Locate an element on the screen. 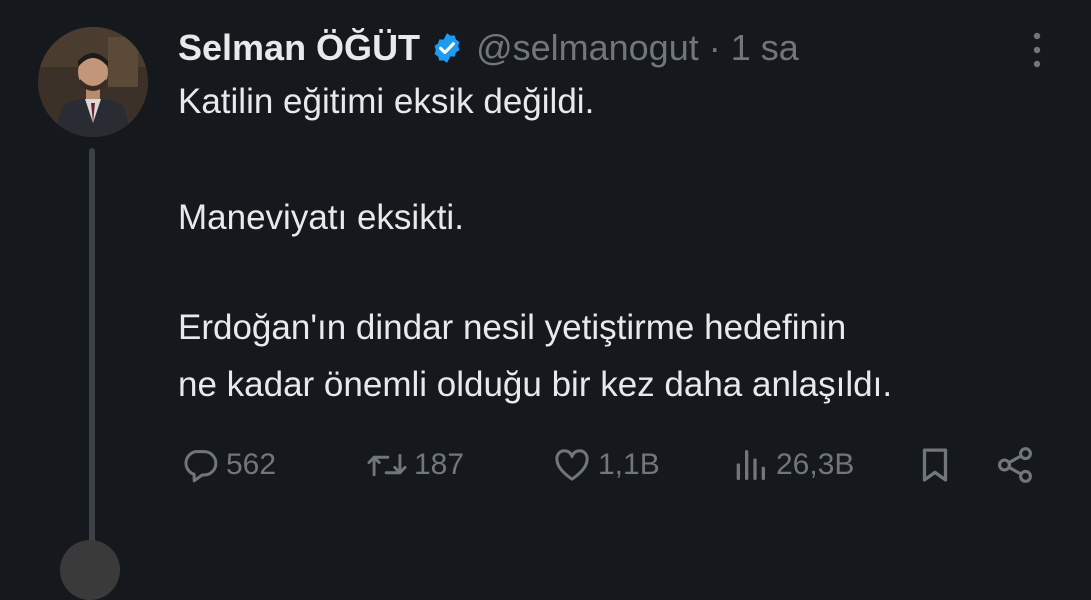 Image resolution: width=1091 pixels, height=600 pixels. share-icon is located at coordinates (1015, 465).